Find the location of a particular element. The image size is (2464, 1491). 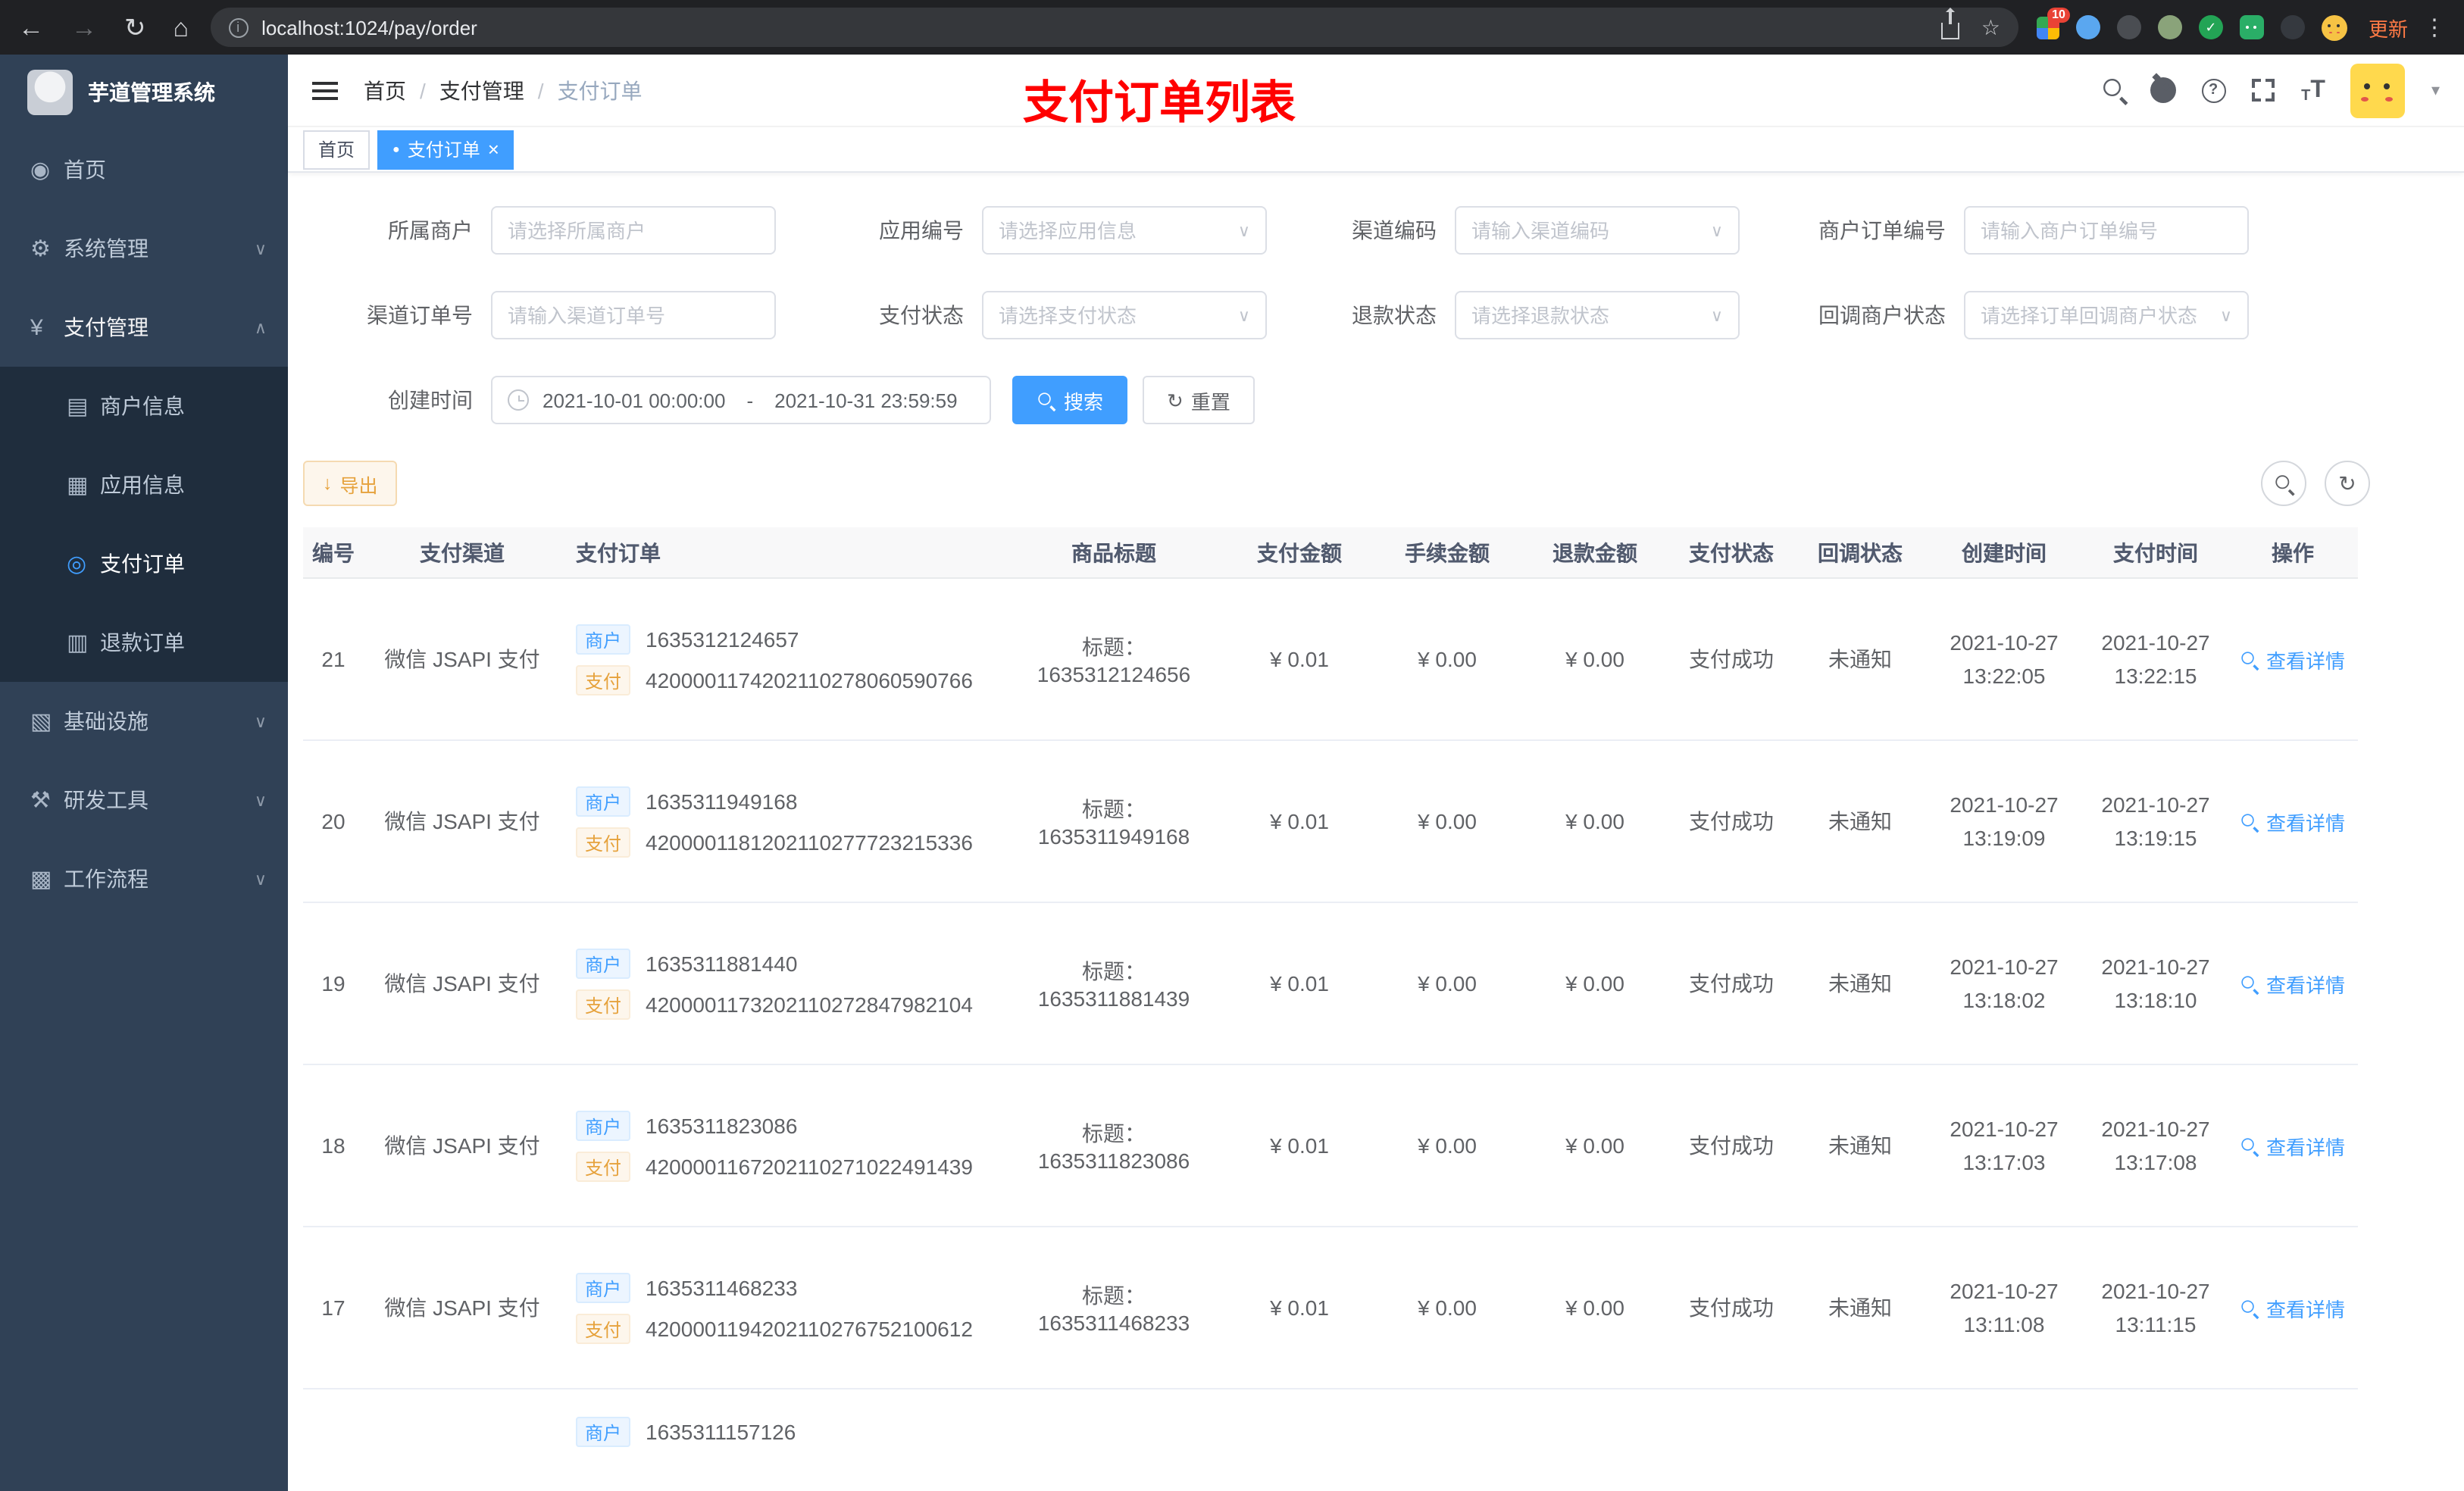

breadcrumb-current: 支付订单 is located at coordinates (600, 90).